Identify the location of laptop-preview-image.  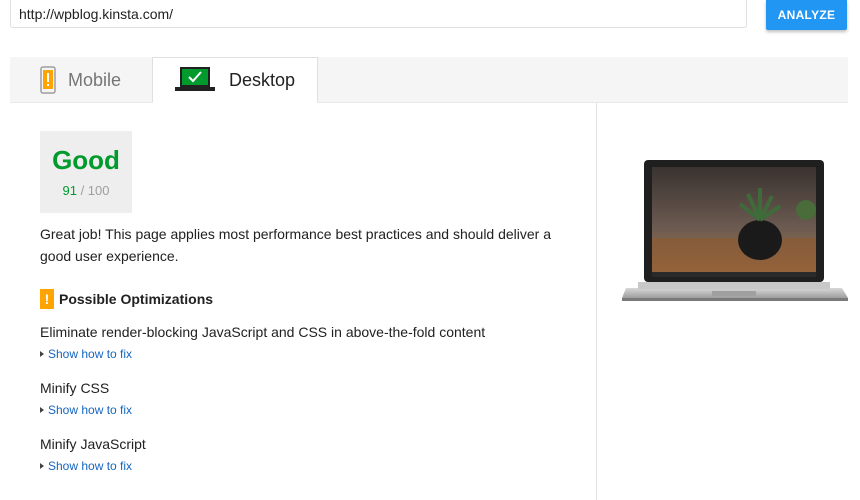
(735, 230).